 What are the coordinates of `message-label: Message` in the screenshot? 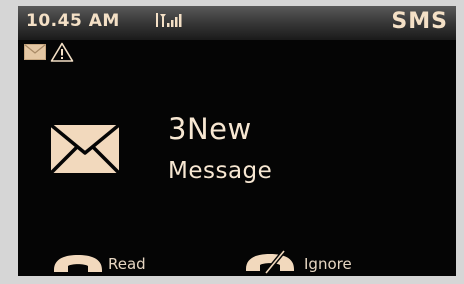 It's located at (220, 171).